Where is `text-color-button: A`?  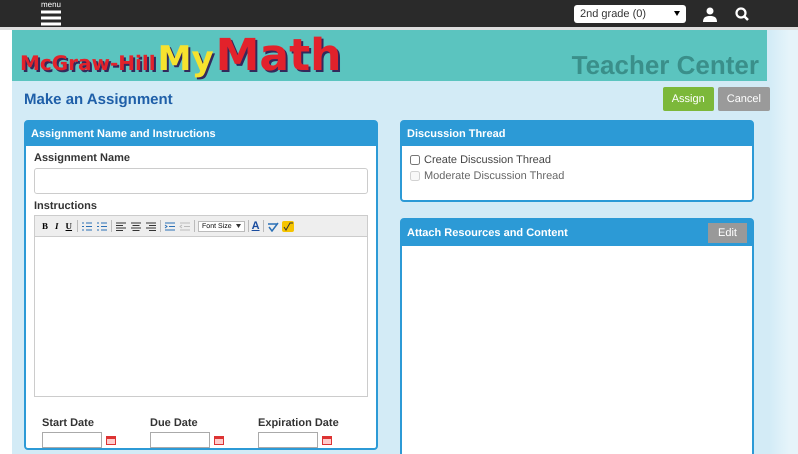
text-color-button: A is located at coordinates (256, 226).